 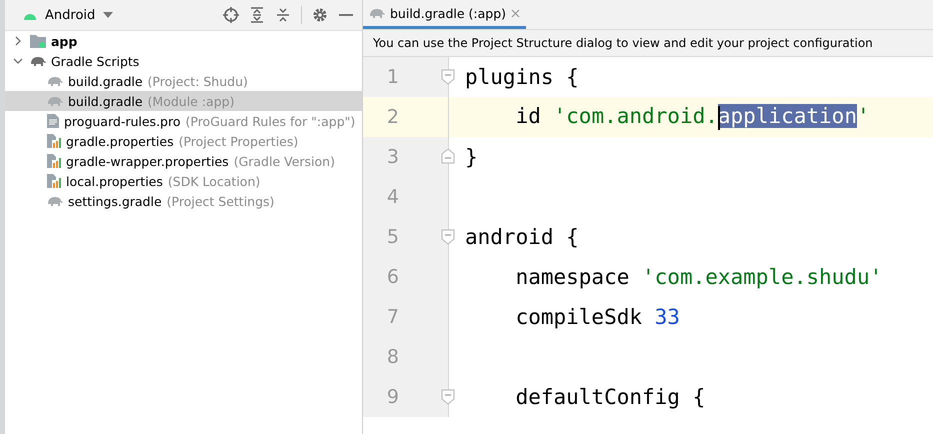 What do you see at coordinates (597, 317) in the screenshot?
I see `code-line: compileSdk 33` at bounding box center [597, 317].